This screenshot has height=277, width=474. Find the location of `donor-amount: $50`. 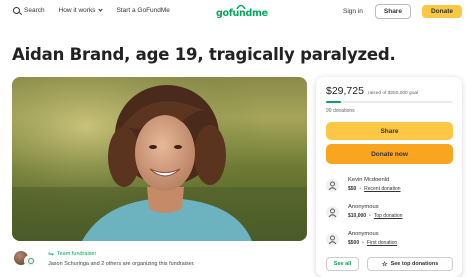

donor-amount: $50 is located at coordinates (352, 189).